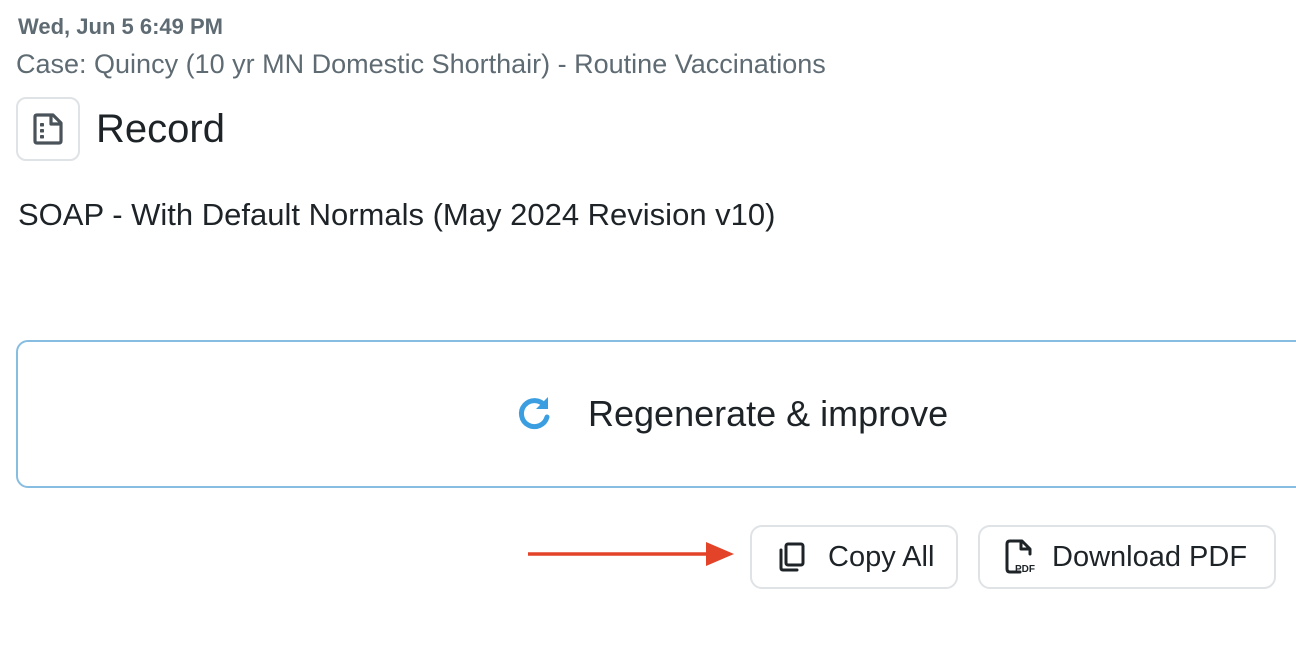 This screenshot has height=664, width=1296. Describe the element at coordinates (120, 26) in the screenshot. I see `record-timestamp: Wed, Jun 5 6:49 PM` at that location.